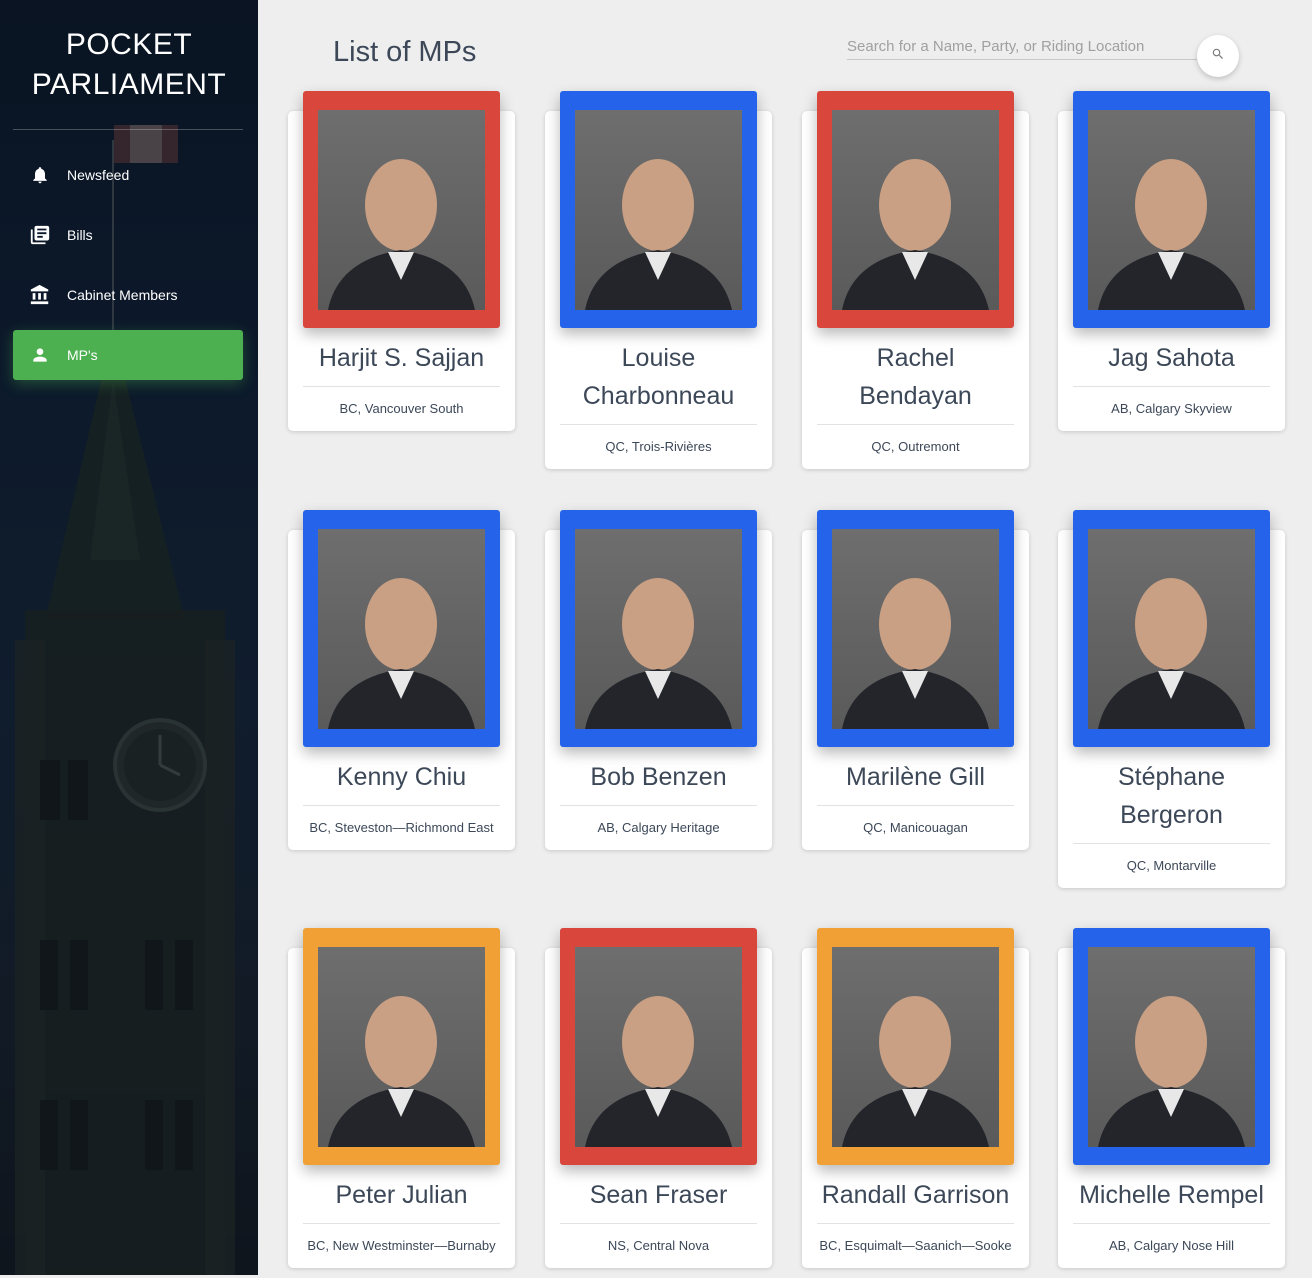 The width and height of the screenshot is (1312, 1278). What do you see at coordinates (128, 355) in the screenshot?
I see `sidebar-item-mps: MP's` at bounding box center [128, 355].